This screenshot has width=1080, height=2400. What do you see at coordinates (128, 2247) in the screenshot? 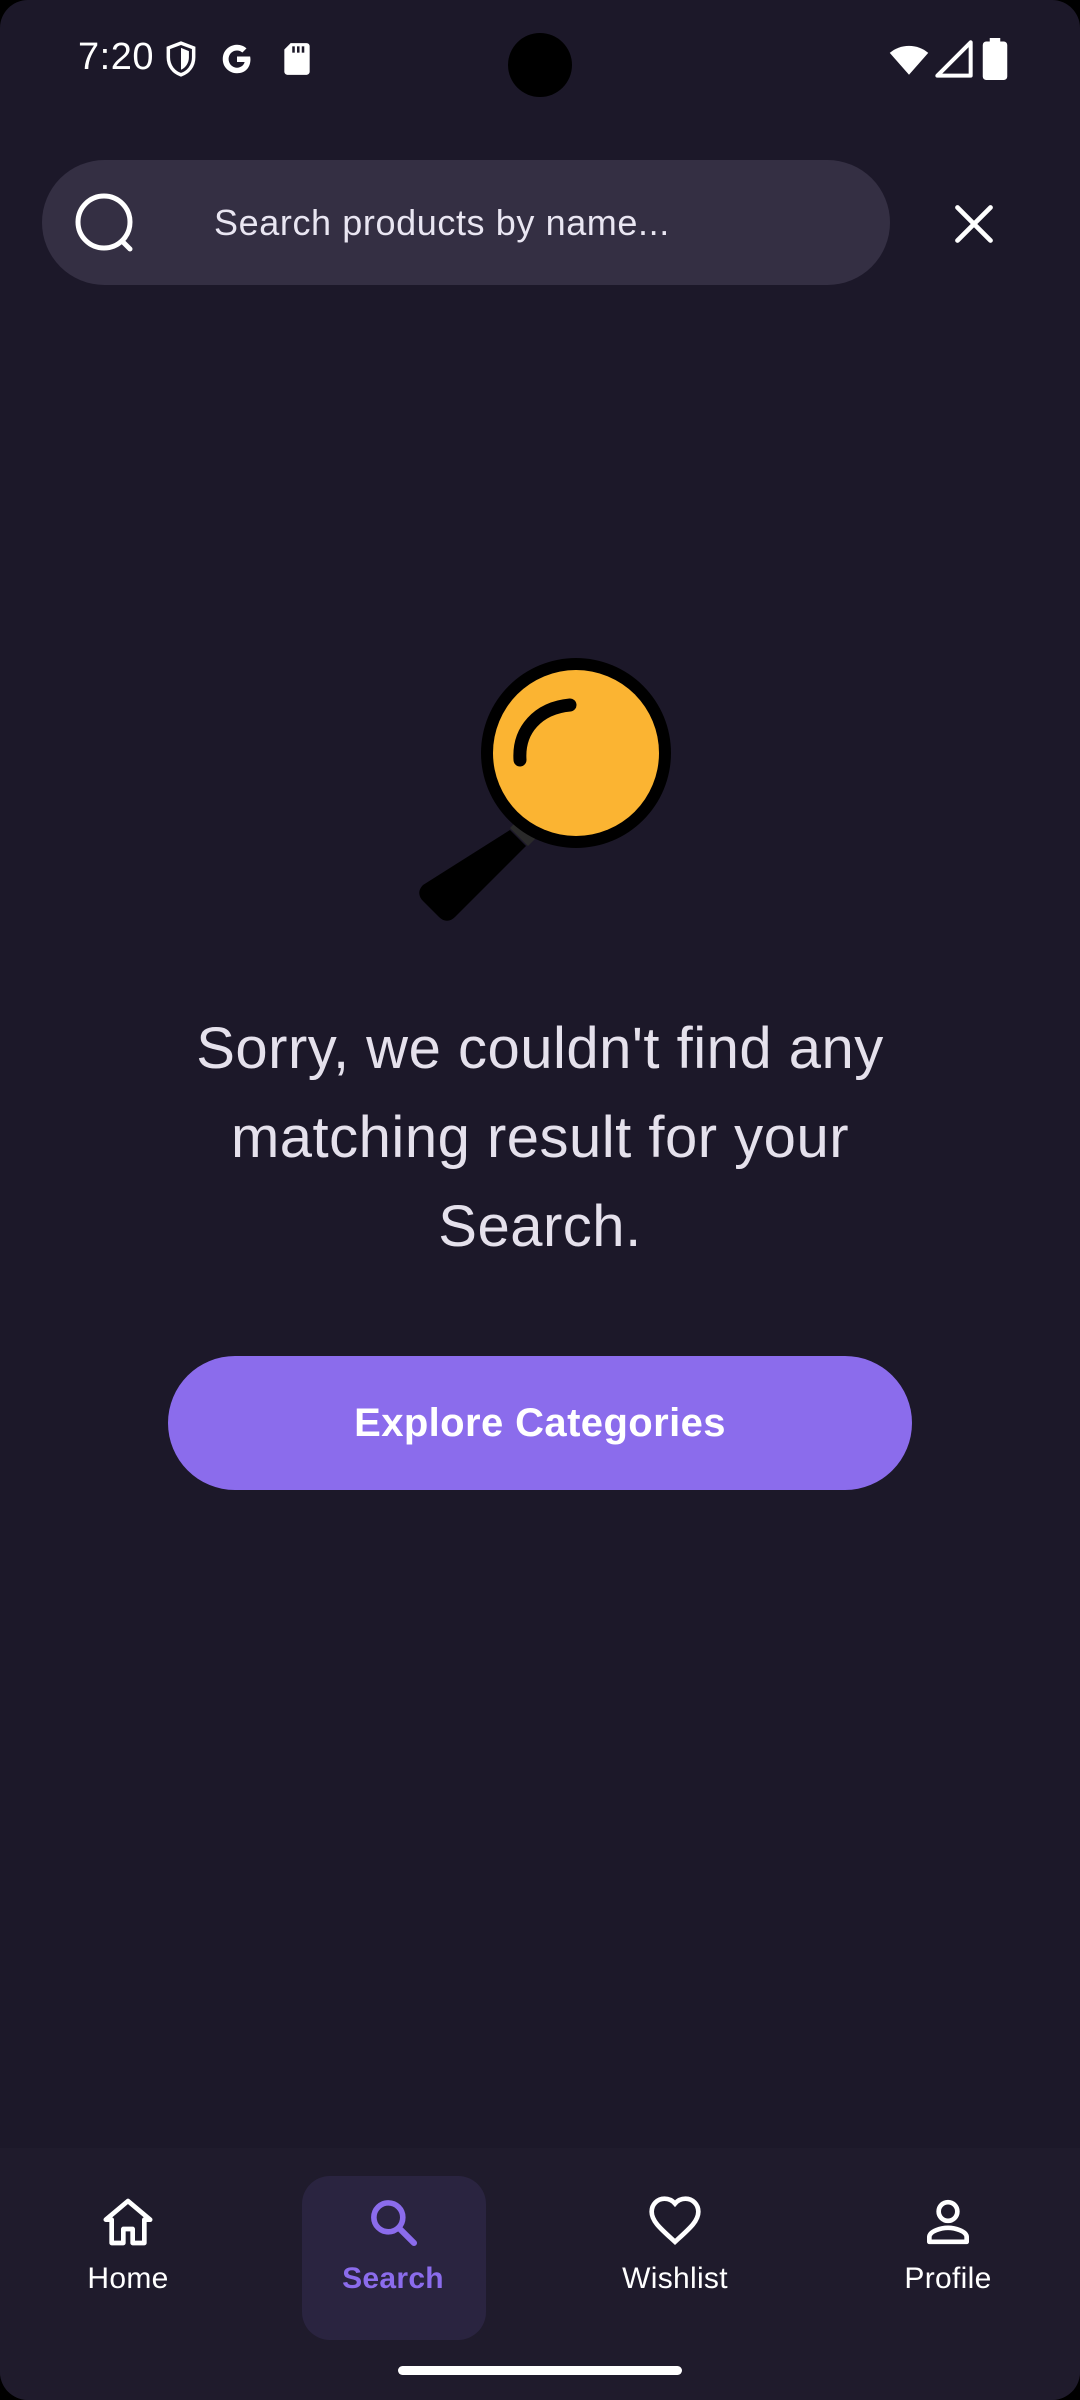
I see `nav-item-home: Home` at bounding box center [128, 2247].